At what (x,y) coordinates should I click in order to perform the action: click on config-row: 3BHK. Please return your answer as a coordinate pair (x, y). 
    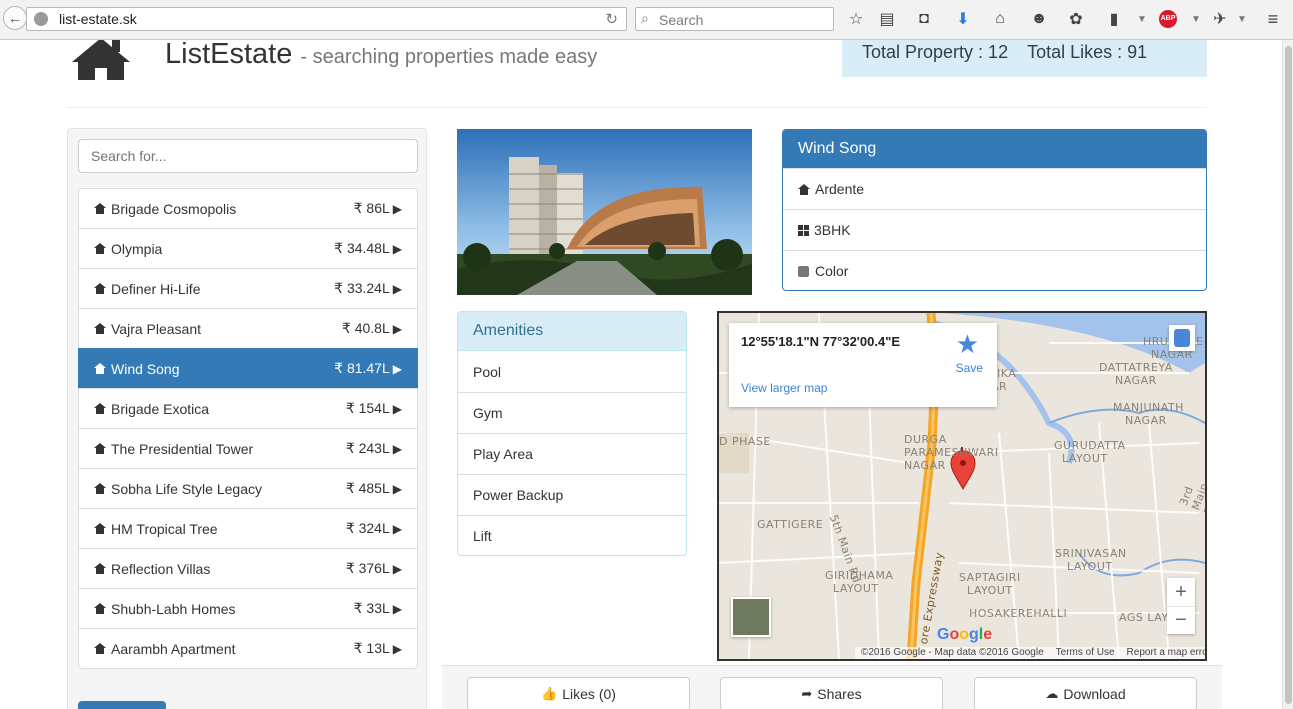
    Looking at the image, I should click on (994, 229).